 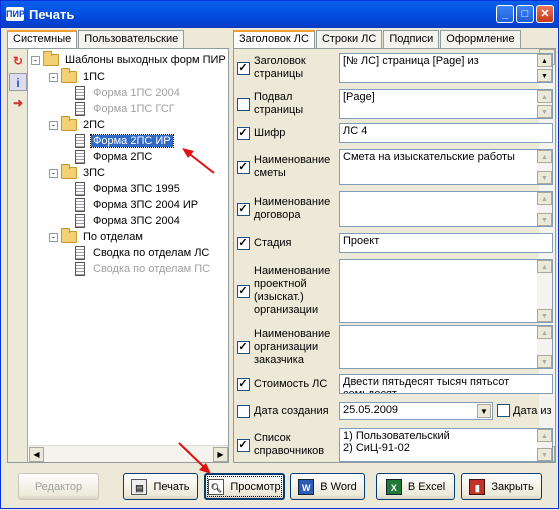 I want to click on arrow-to-preview-button, so click(x=194, y=458).